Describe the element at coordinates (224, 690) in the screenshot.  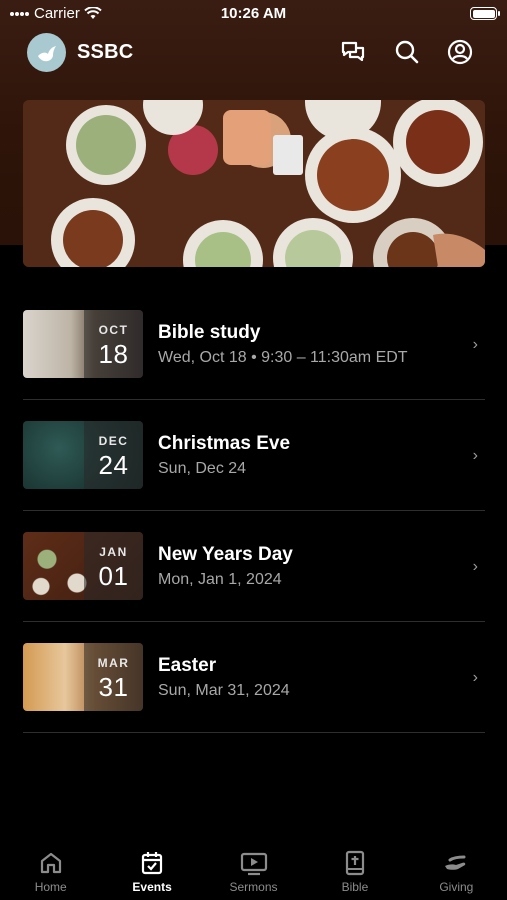
I see `event-subtitle: Sun, Mar 31, 2024` at that location.